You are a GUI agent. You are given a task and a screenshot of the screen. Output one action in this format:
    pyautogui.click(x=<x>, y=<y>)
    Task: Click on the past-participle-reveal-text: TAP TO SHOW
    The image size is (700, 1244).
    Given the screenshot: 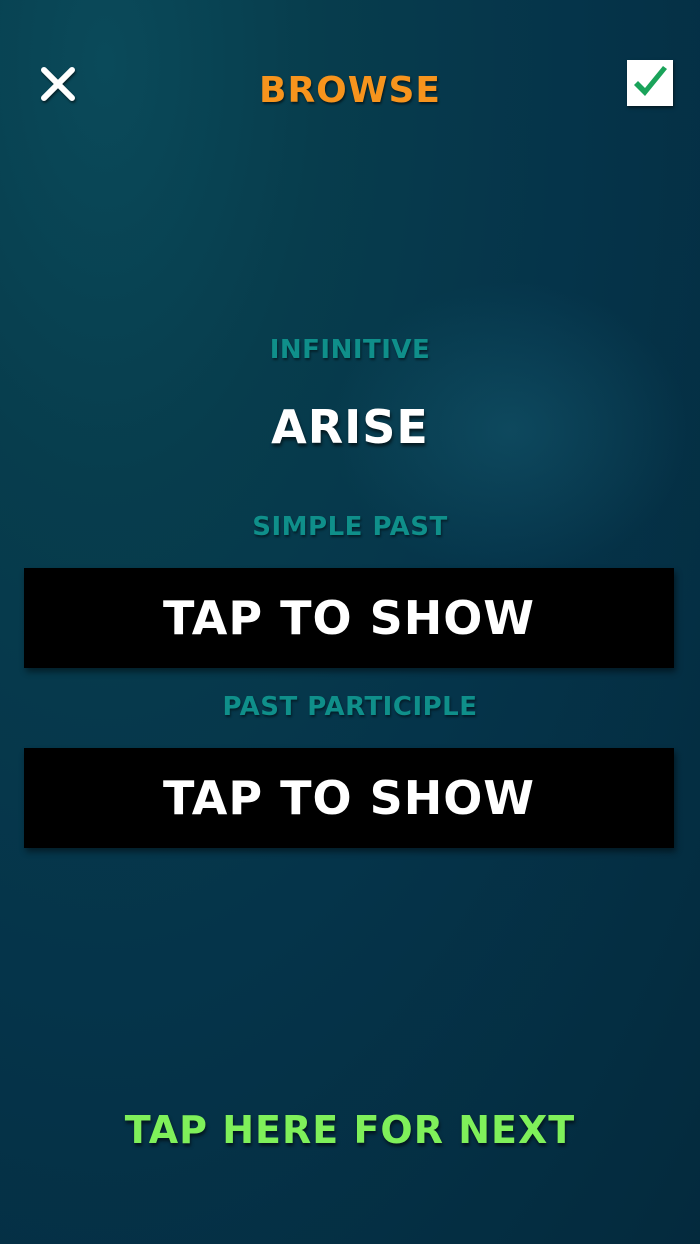 What is the action you would take?
    pyautogui.click(x=349, y=798)
    